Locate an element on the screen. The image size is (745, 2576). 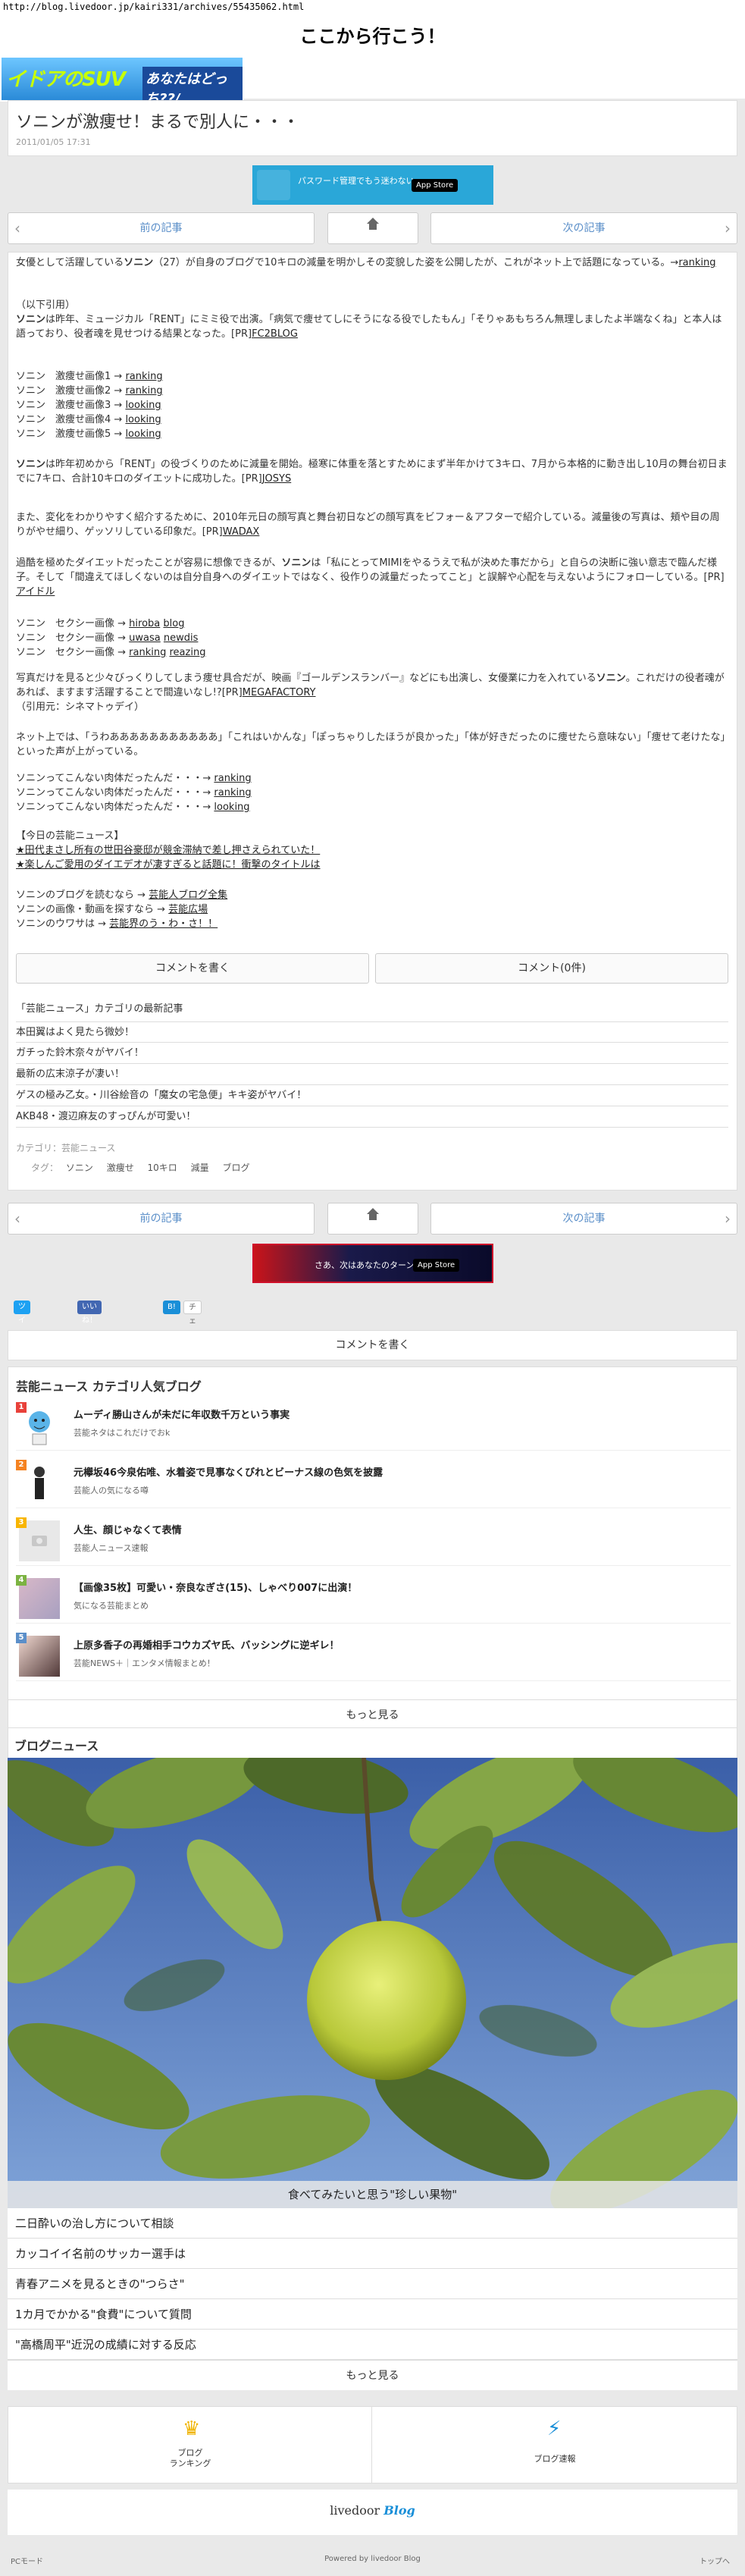
blog-speed-link: ⚡ ブログ速報 is located at coordinates (555, 2445).